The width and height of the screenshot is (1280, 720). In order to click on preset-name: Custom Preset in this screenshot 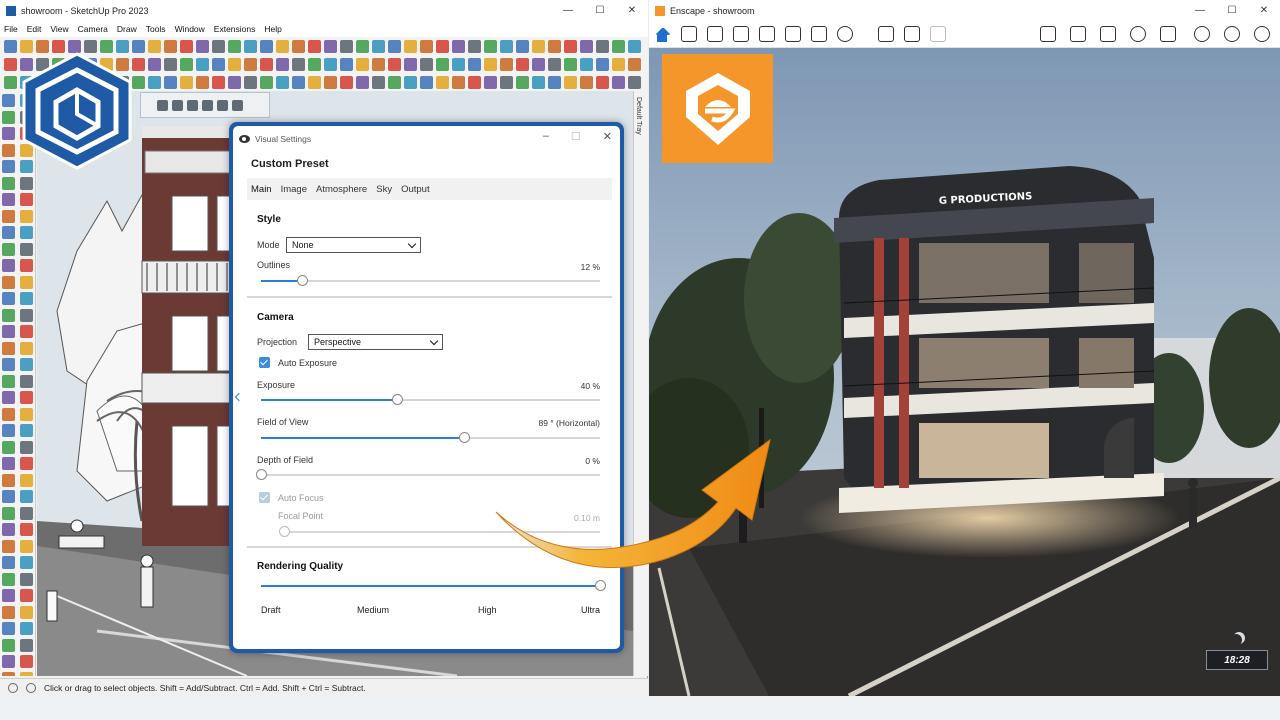, I will do `click(290, 164)`.